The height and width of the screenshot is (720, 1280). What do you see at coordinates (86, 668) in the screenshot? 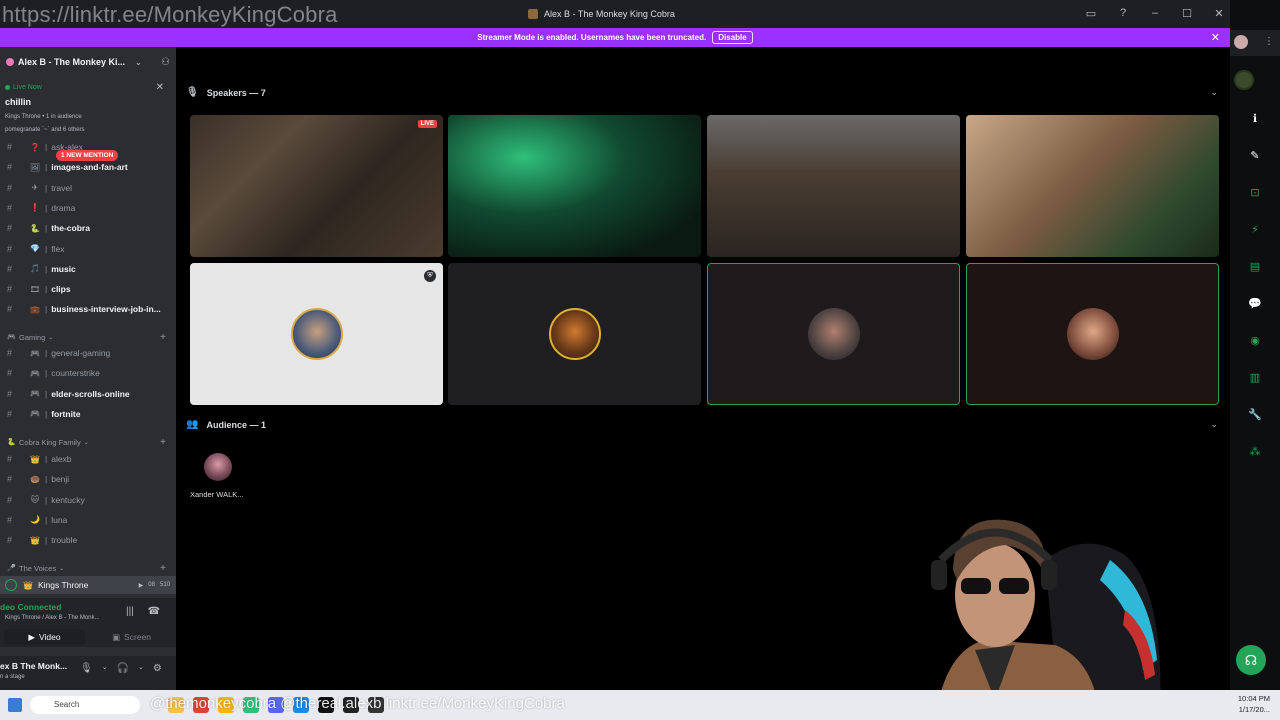
I see `microphone-icon: 🎙` at bounding box center [86, 668].